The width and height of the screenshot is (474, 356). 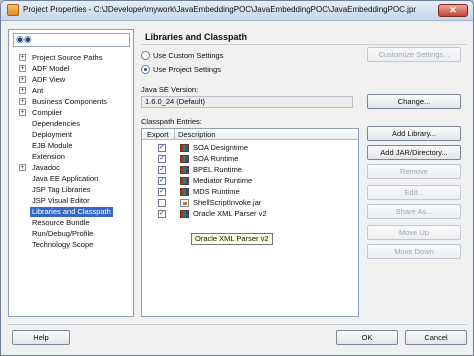 What do you see at coordinates (216, 158) in the screenshot?
I see `row-description: SOA Runtime` at bounding box center [216, 158].